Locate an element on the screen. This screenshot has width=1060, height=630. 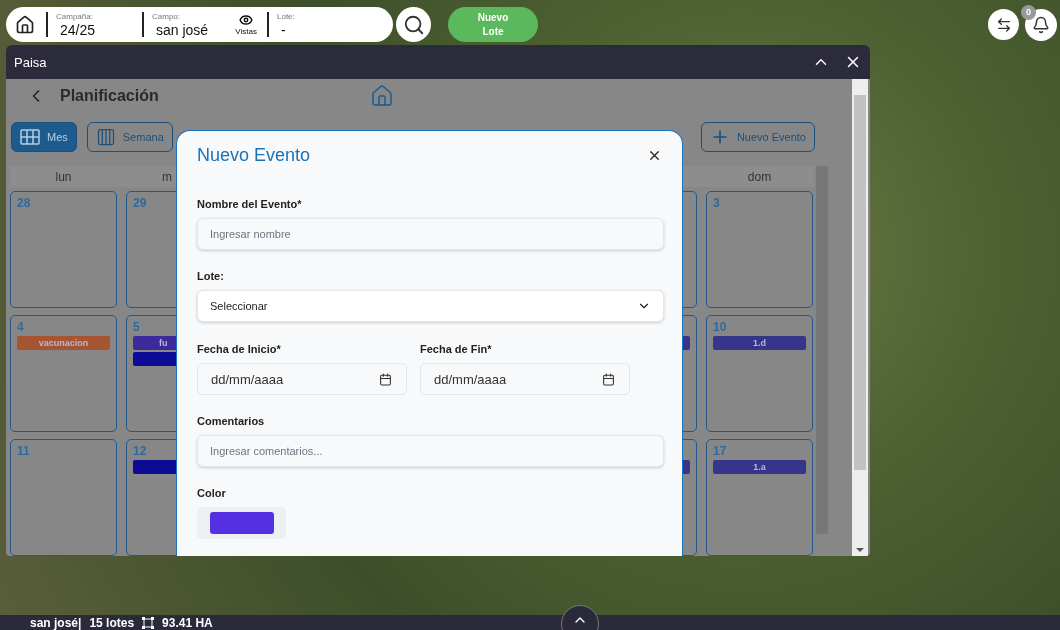
weekday-label: lun is located at coordinates (63, 176).